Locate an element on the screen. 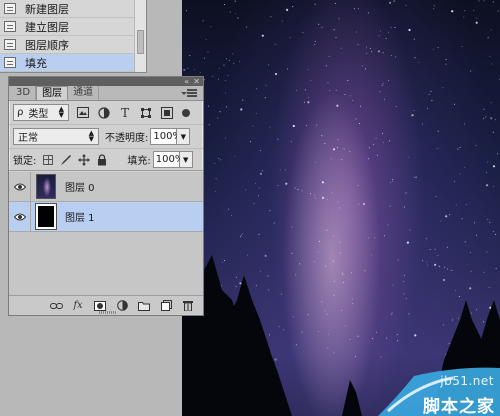 The width and height of the screenshot is (500, 416). opacity-dropdown-icon: ▼ is located at coordinates (184, 136).